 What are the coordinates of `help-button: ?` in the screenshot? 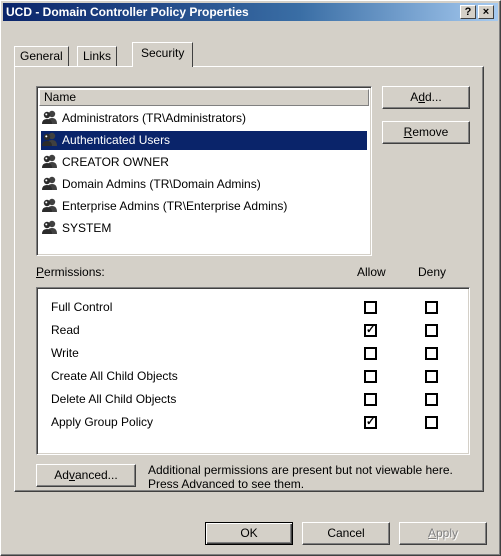 It's located at (468, 12).